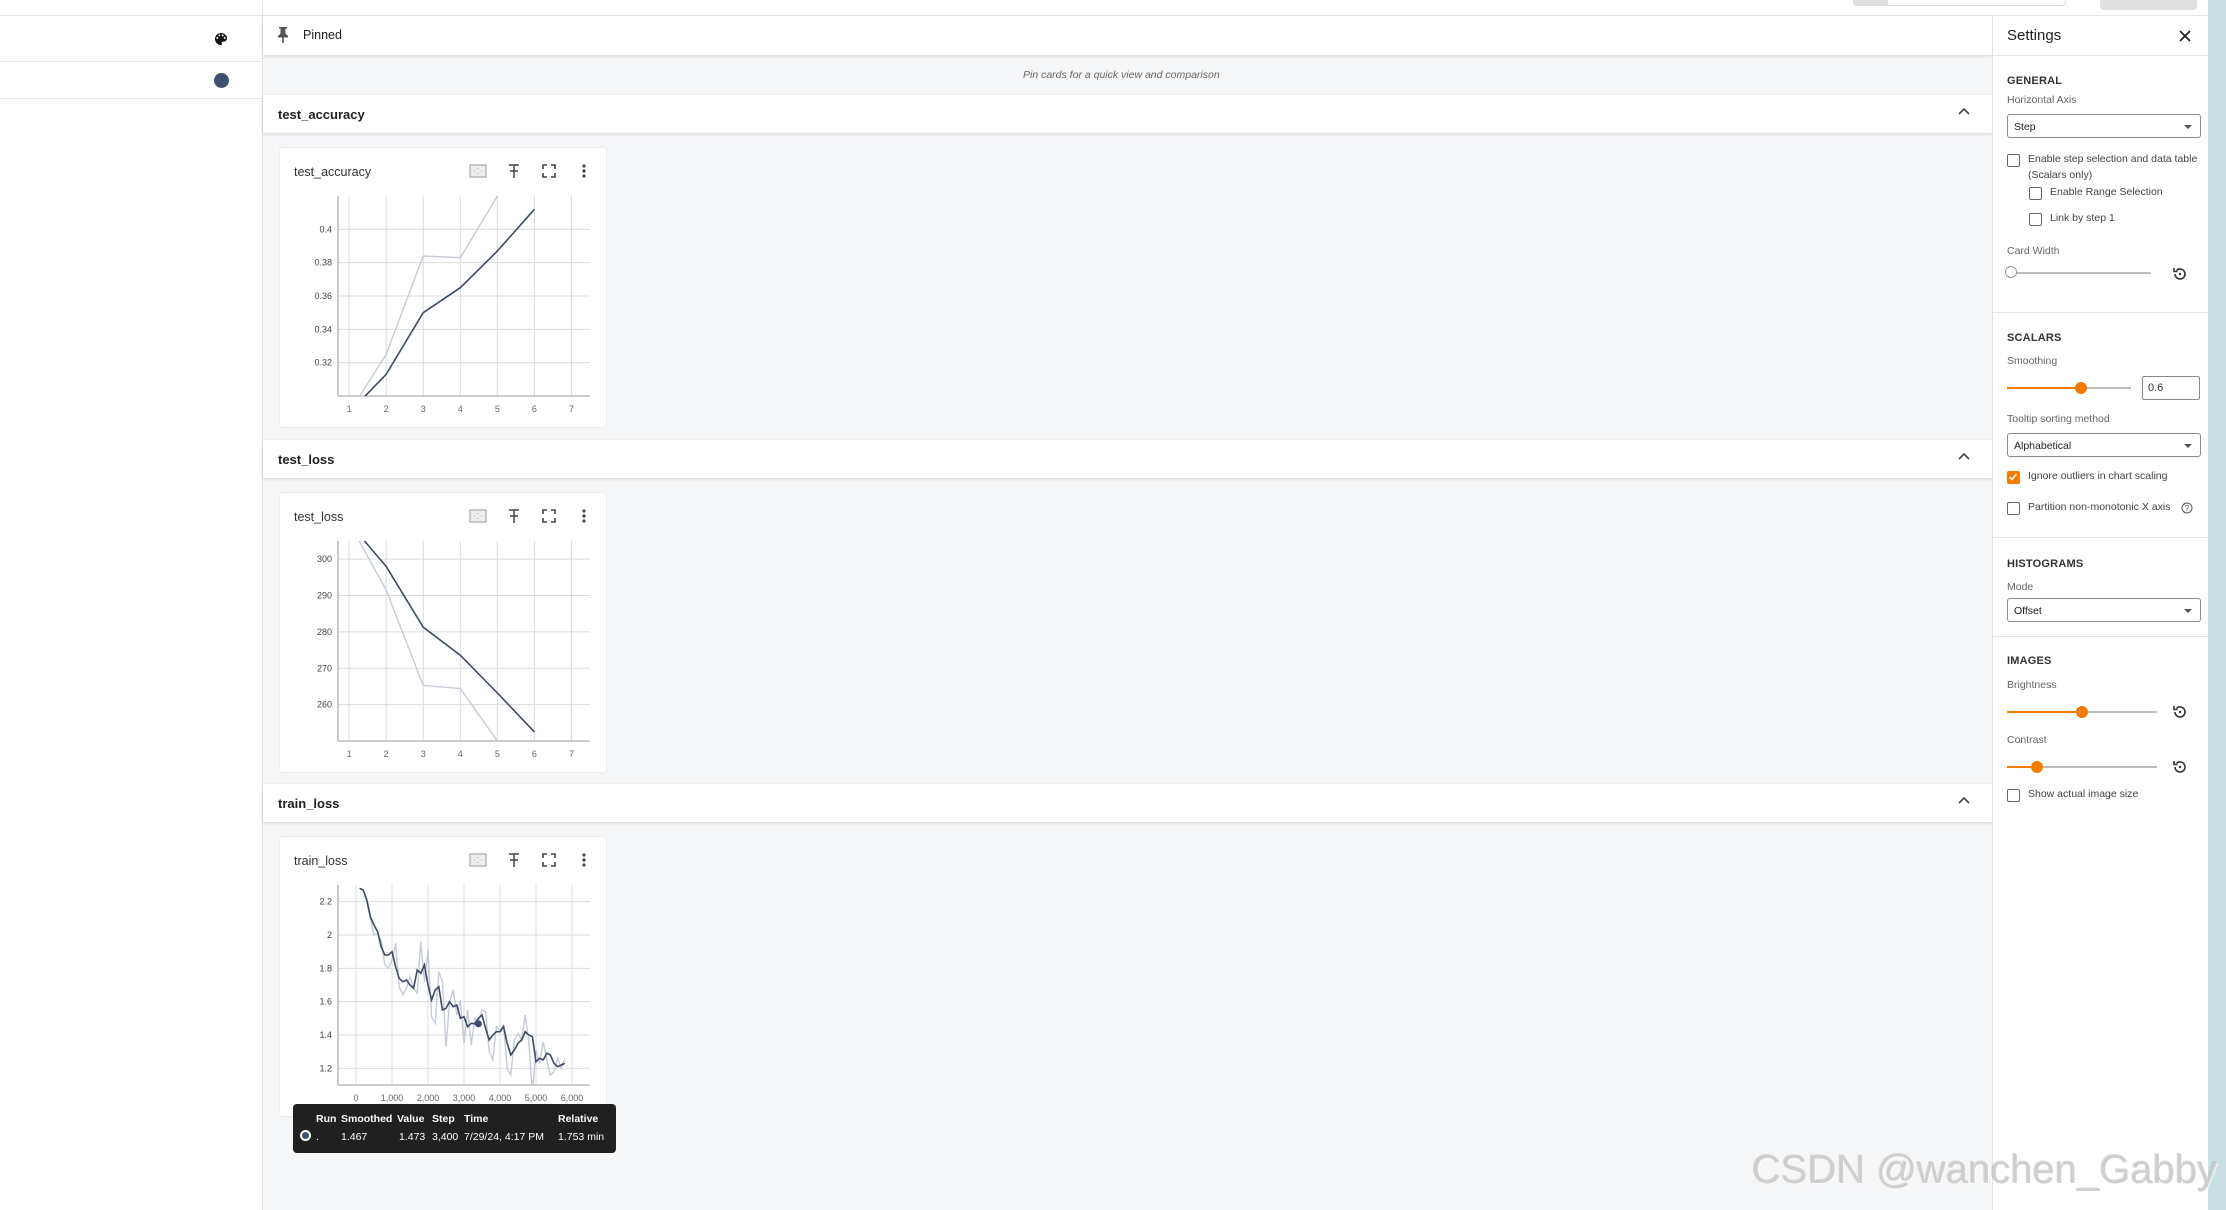 Image resolution: width=2226 pixels, height=1210 pixels. Describe the element at coordinates (2029, 661) in the screenshot. I see `images-heading: IMAGES` at that location.